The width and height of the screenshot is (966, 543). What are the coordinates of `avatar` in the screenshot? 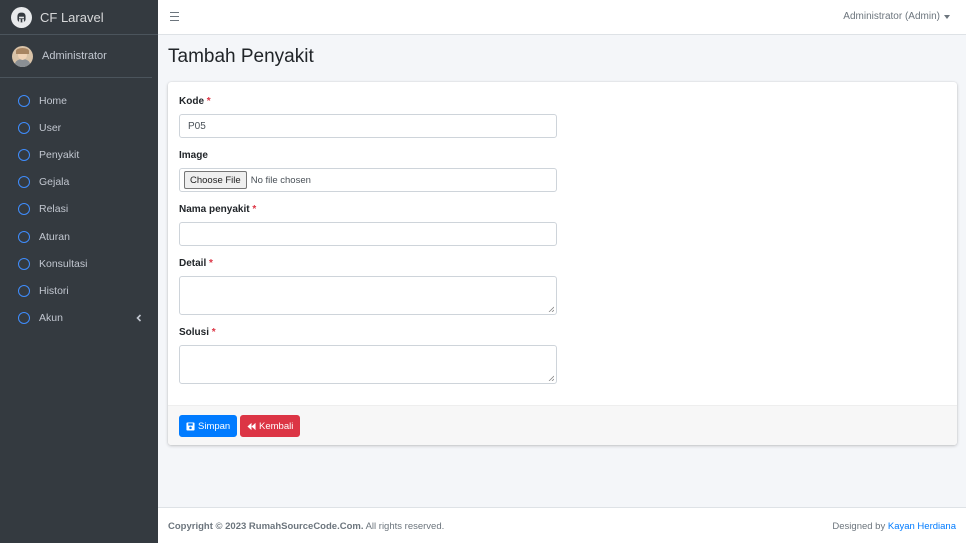 It's located at (22, 56).